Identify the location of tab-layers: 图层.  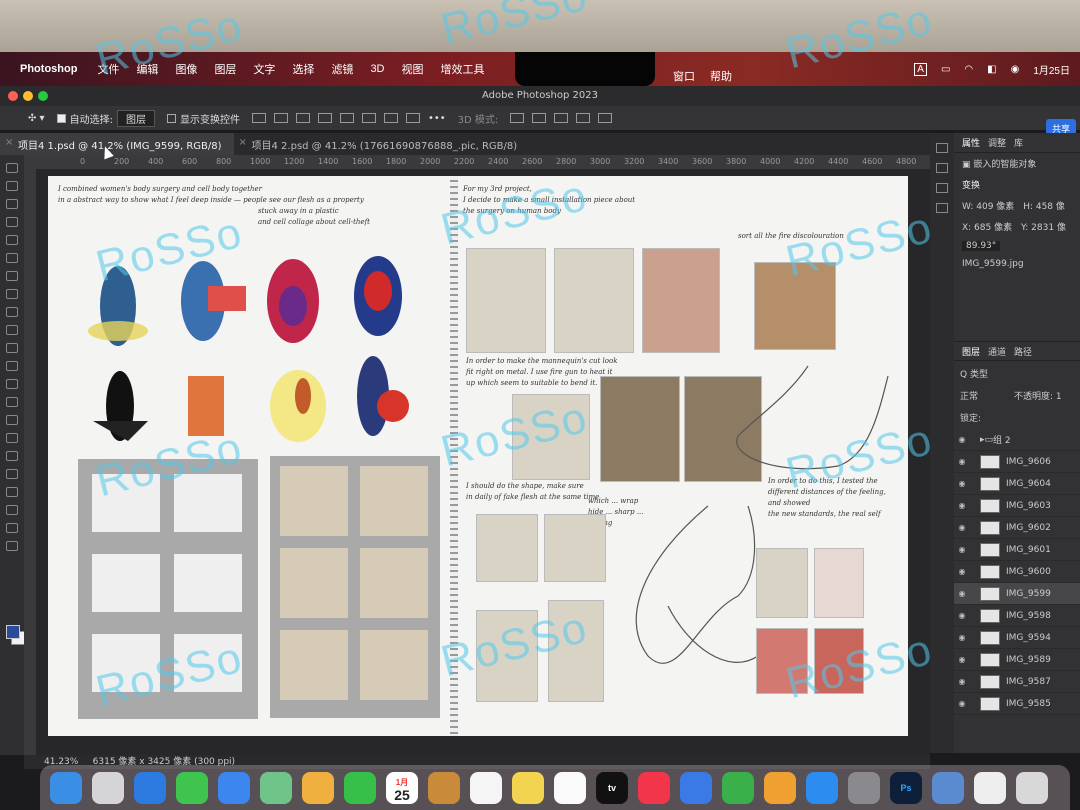
(971, 351).